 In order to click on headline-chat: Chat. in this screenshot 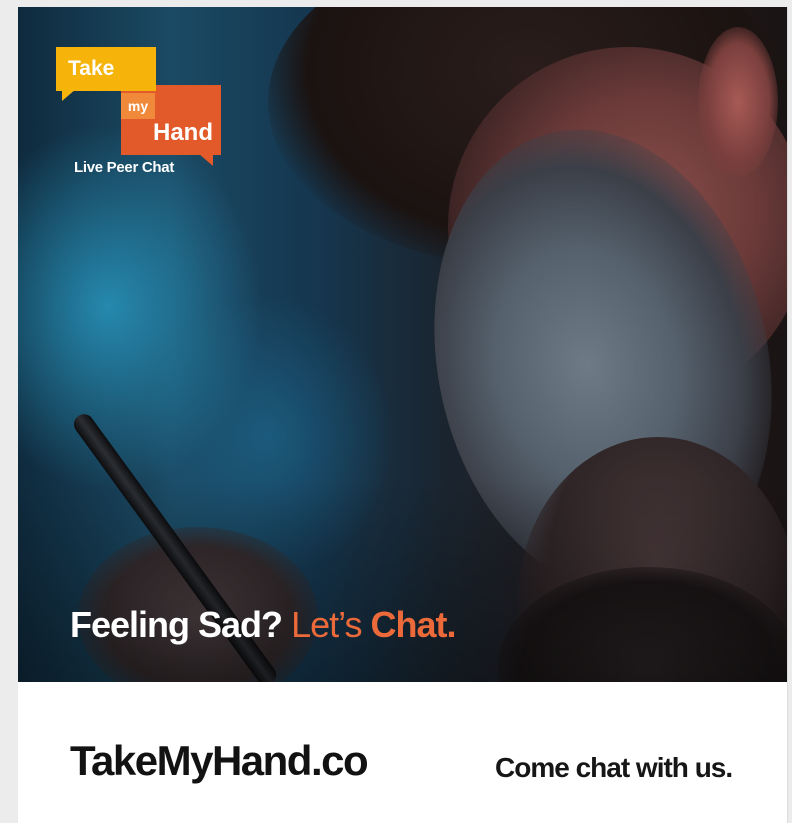, I will do `click(413, 624)`.